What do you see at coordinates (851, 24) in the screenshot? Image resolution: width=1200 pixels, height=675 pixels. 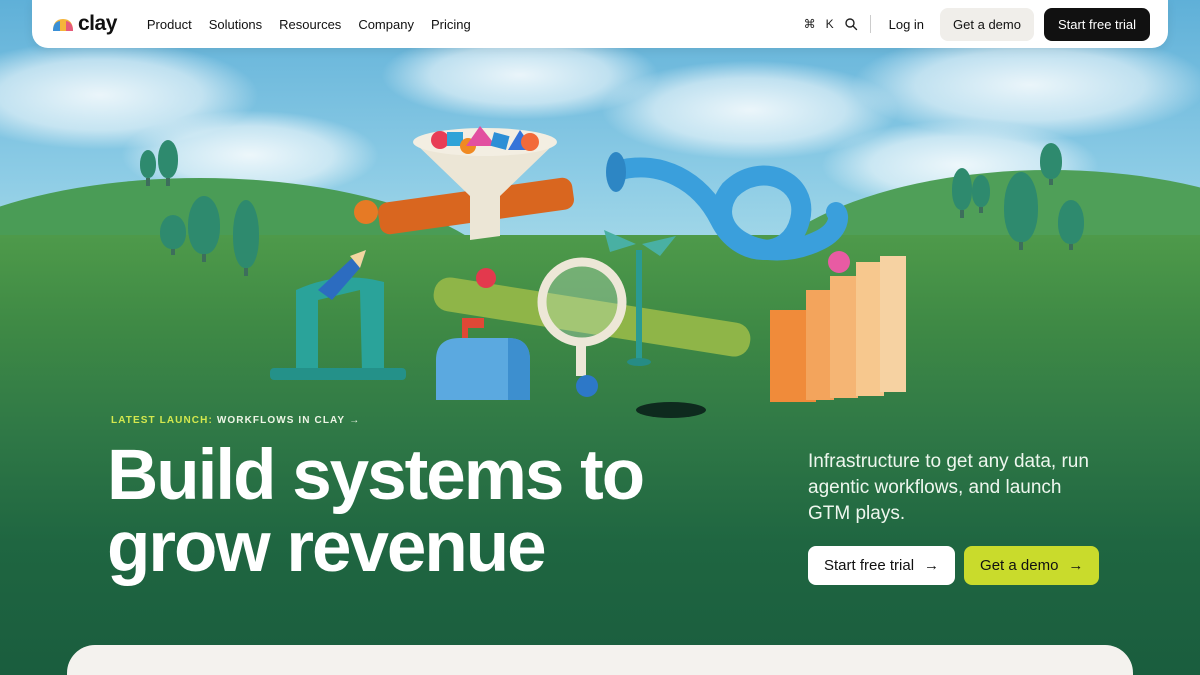 I see `search-icon` at bounding box center [851, 24].